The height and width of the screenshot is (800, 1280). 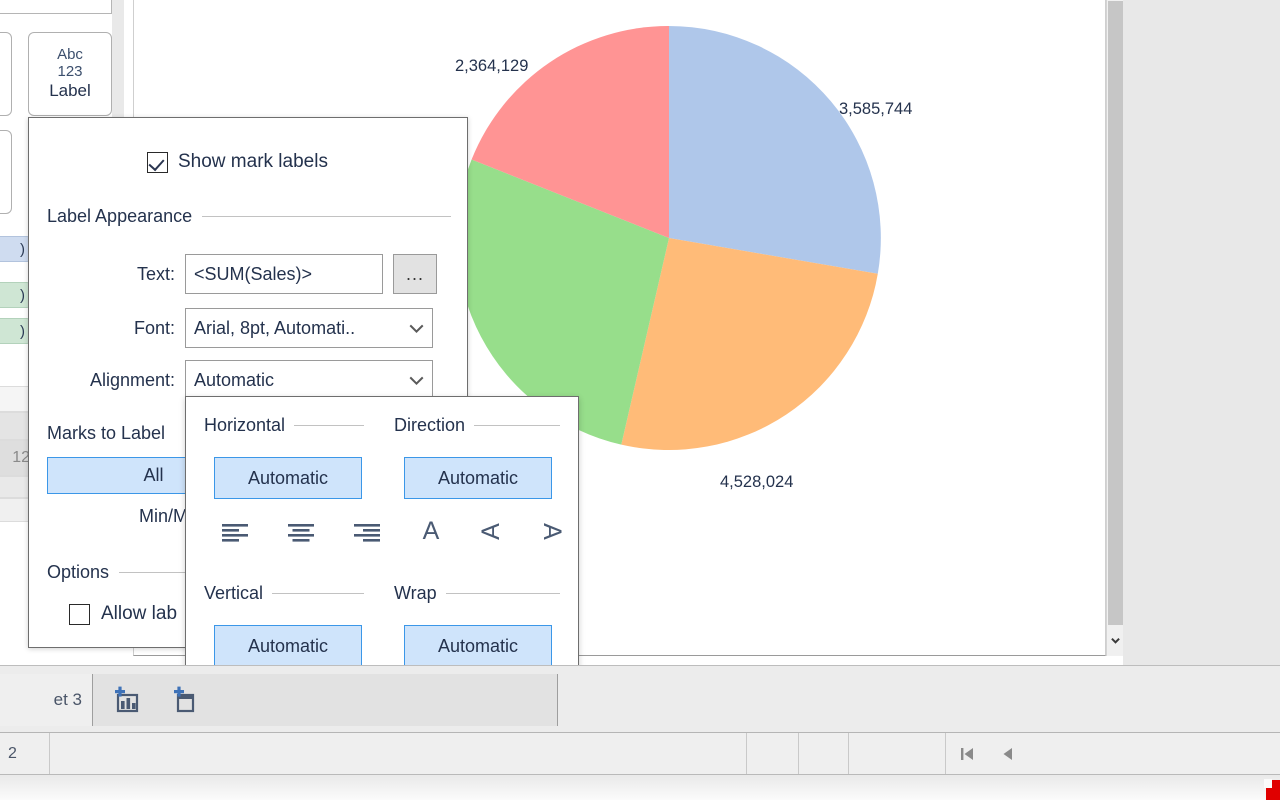 I want to click on scroll-down-button, so click(x=1115, y=640).